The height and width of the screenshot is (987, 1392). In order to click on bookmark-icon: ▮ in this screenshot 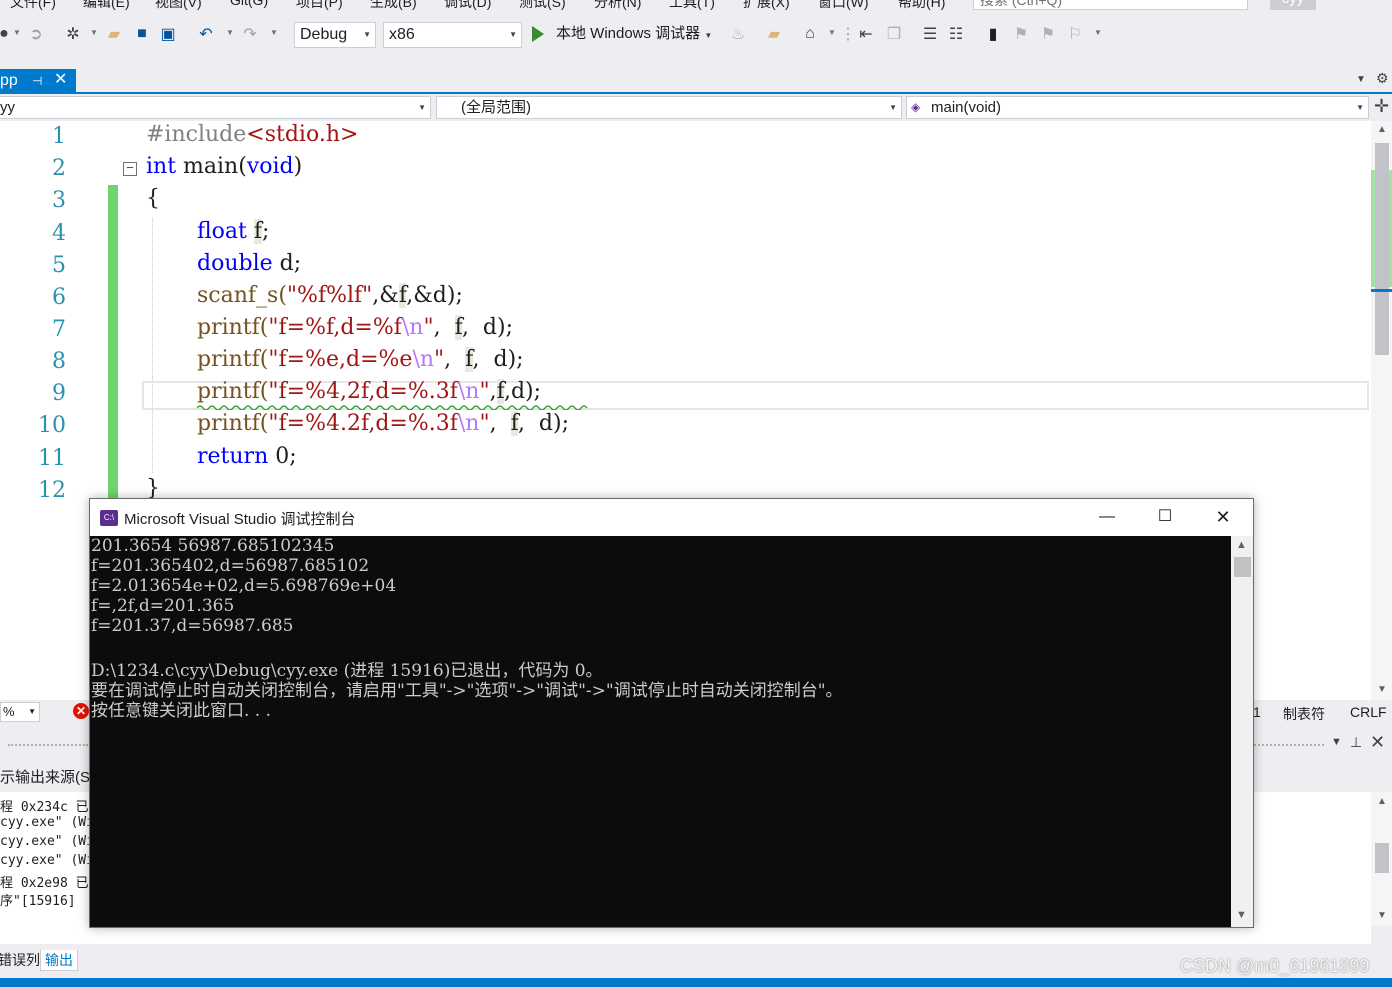, I will do `click(993, 34)`.